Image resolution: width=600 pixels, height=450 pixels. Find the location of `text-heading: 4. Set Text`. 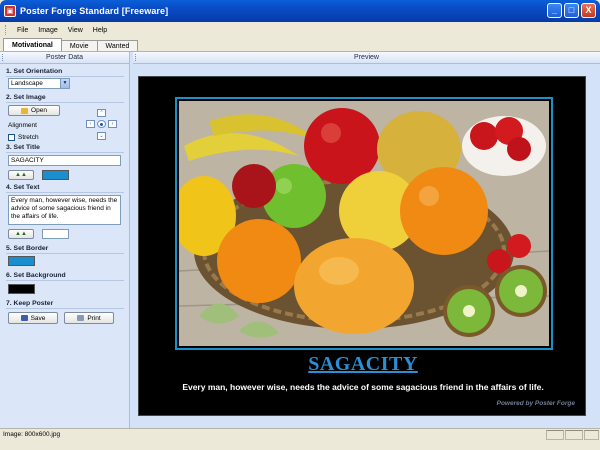

text-heading: 4. Set Text is located at coordinates (23, 187).